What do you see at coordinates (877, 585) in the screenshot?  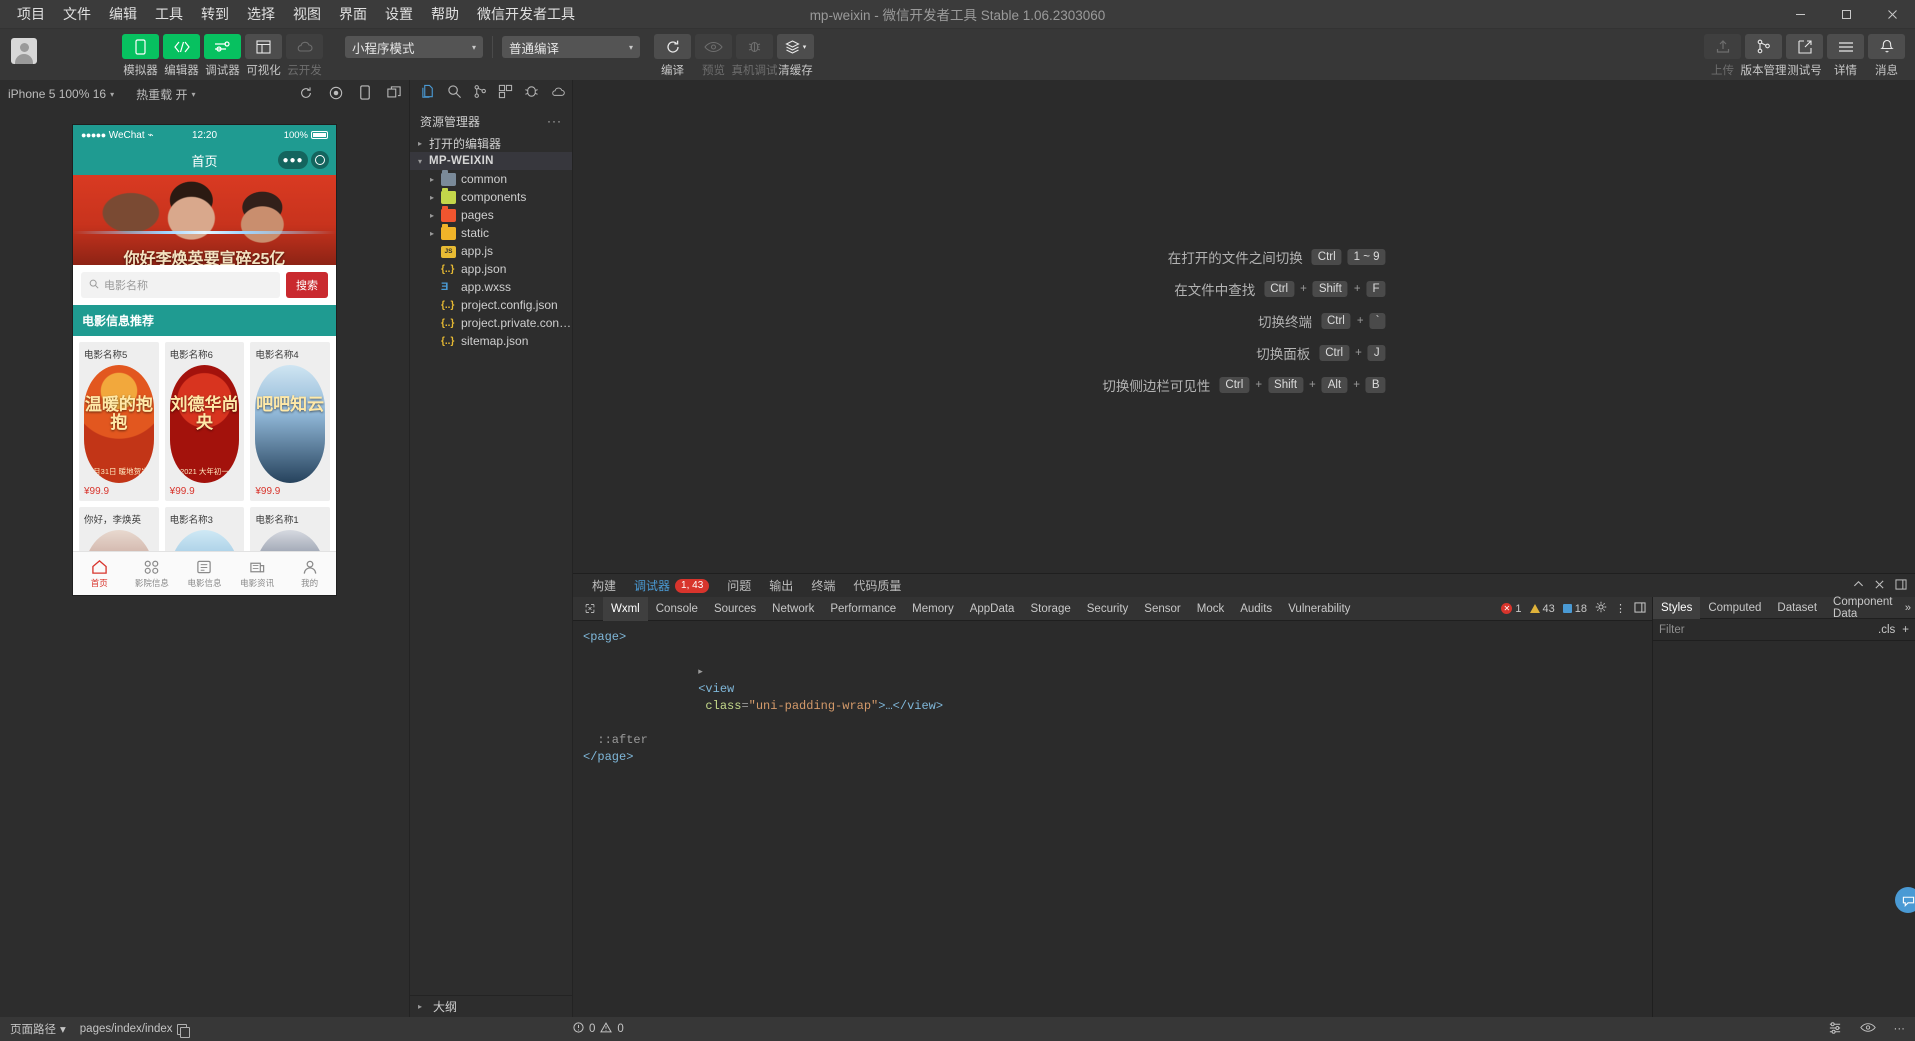 I see `panel-tab-code-quality: 代码质量` at bounding box center [877, 585].